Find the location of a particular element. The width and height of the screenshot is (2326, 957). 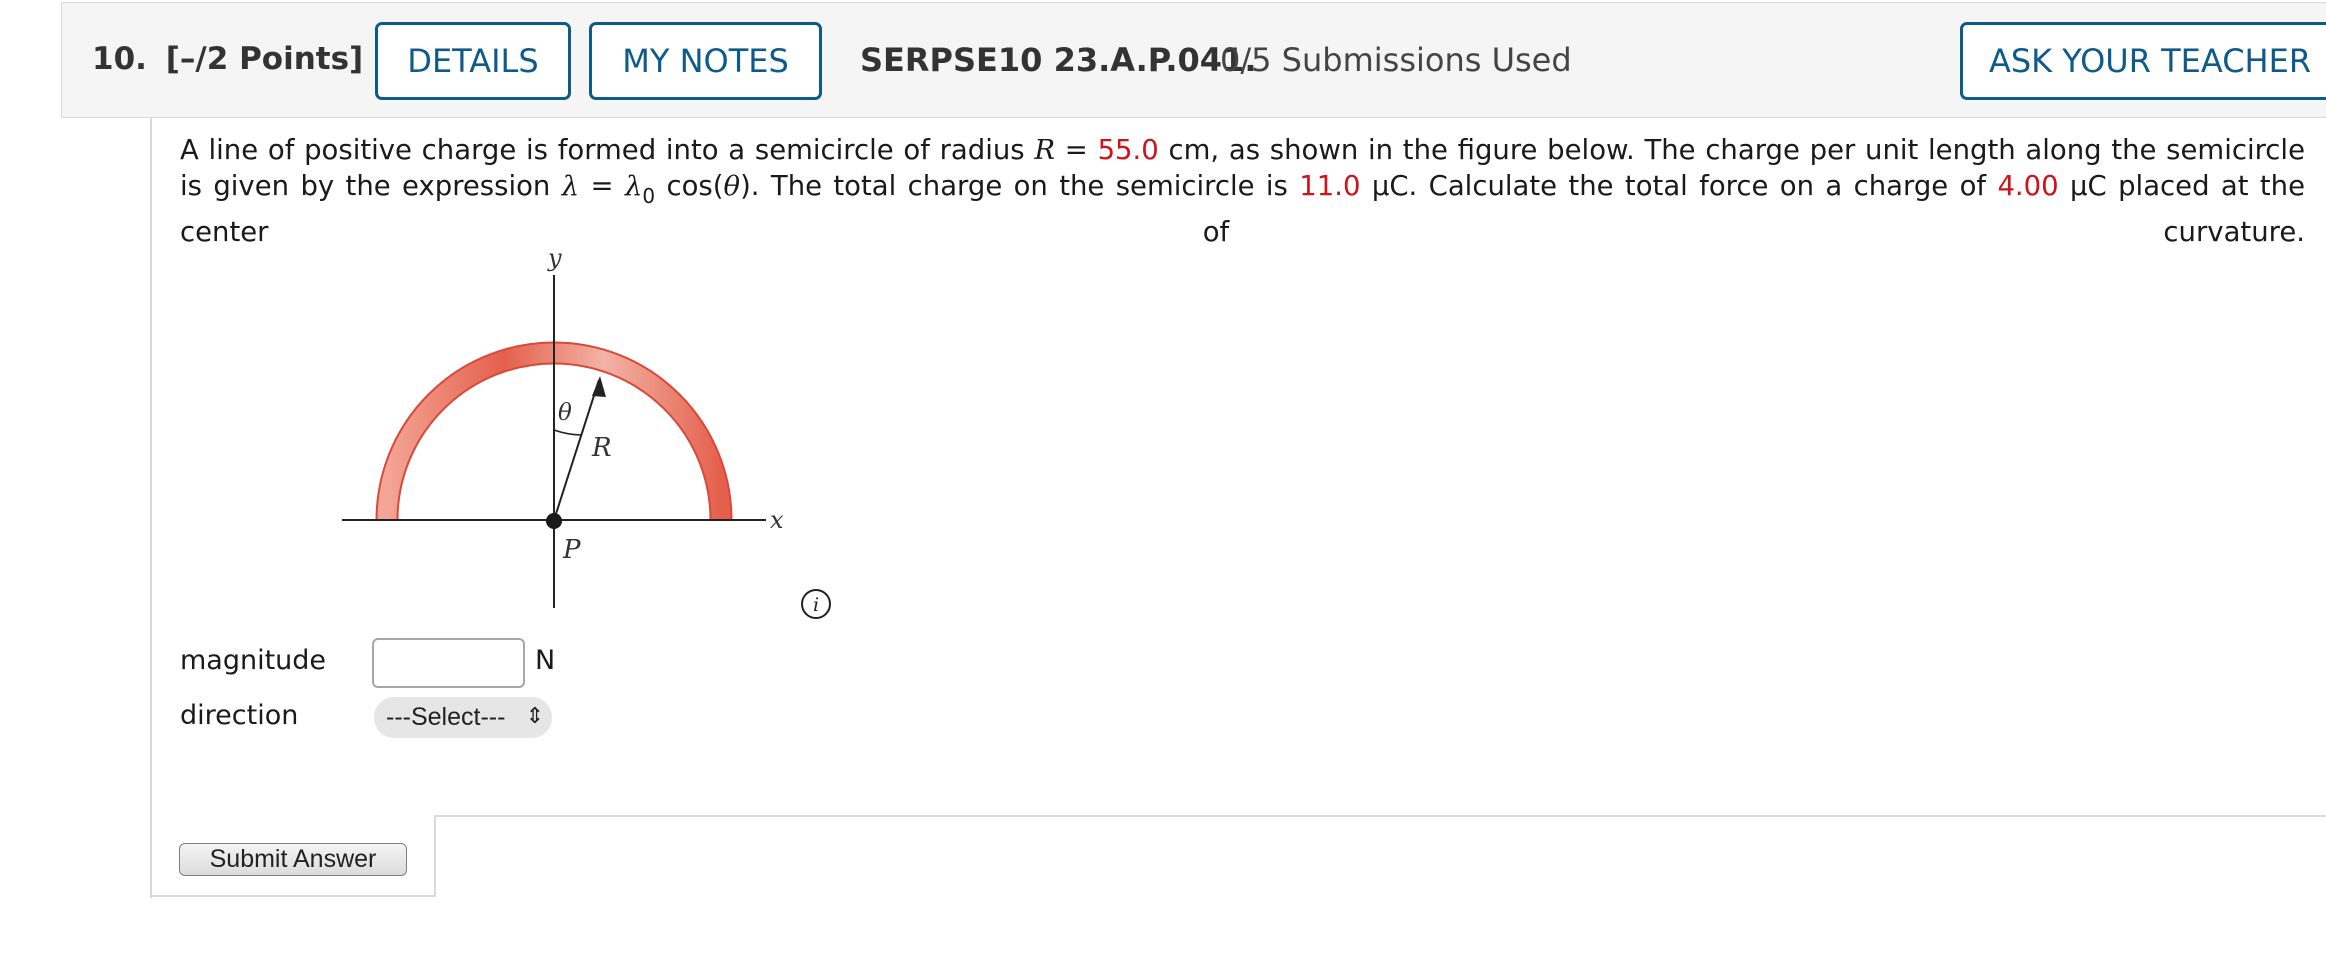

point-charge-value: 4.00 is located at coordinates (2028, 186).